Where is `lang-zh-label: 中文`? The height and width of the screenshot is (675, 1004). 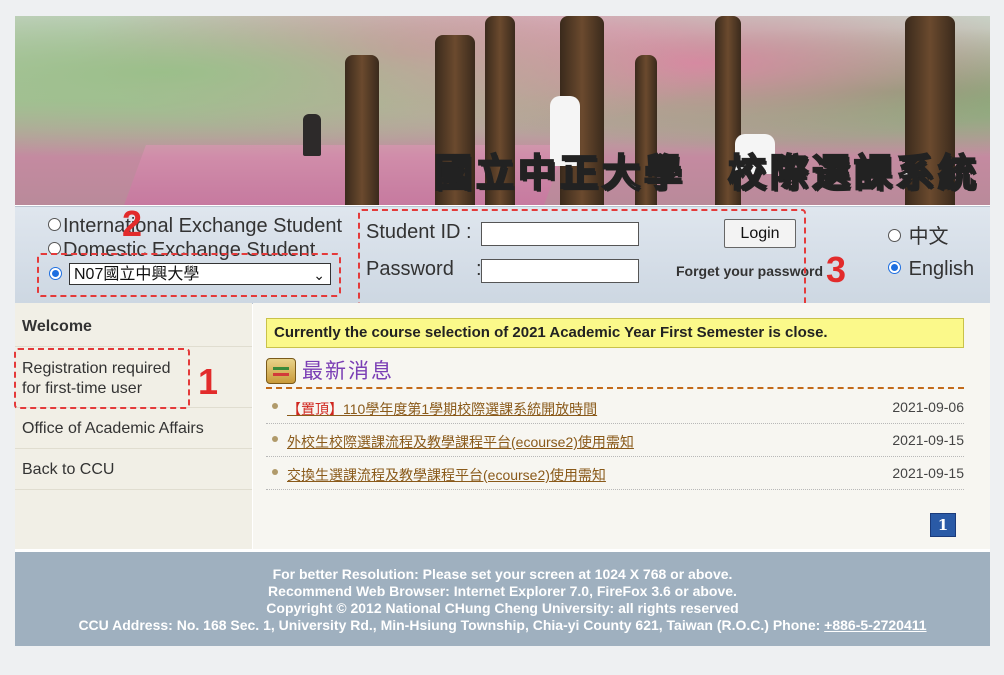
lang-zh-label: 中文 is located at coordinates (928, 237).